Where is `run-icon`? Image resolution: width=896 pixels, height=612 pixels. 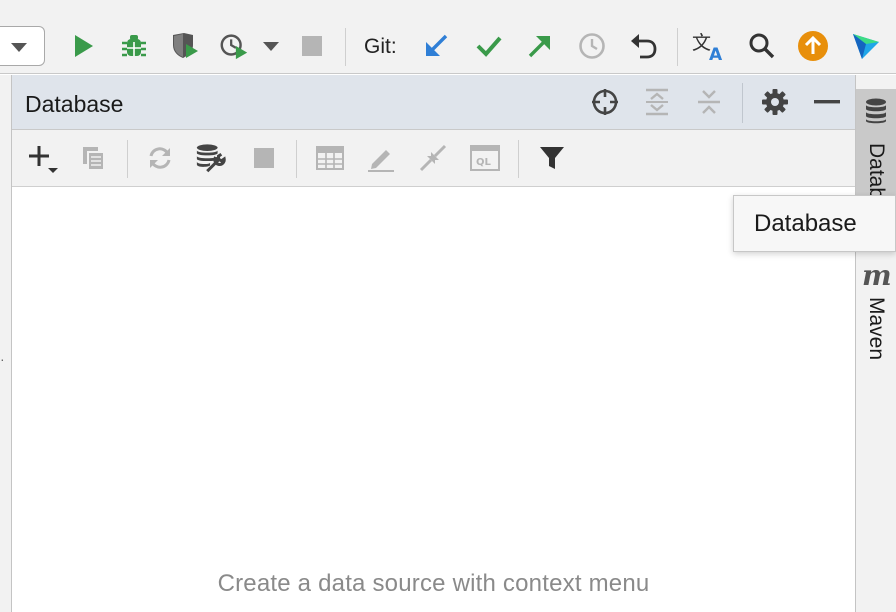 run-icon is located at coordinates (83, 46).